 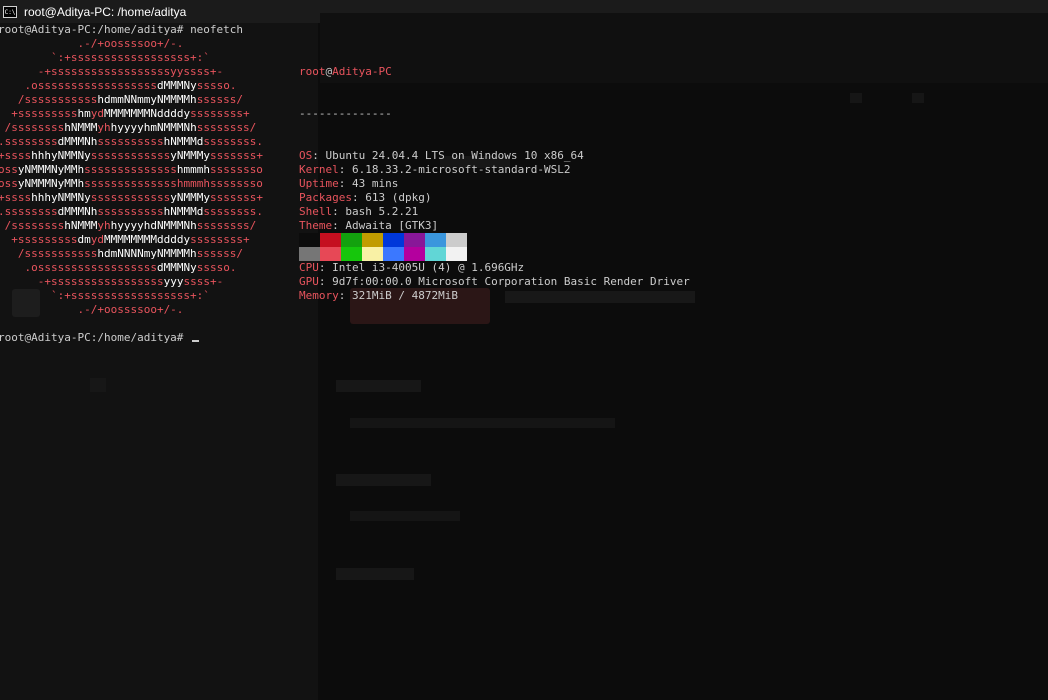 What do you see at coordinates (196, 341) in the screenshot?
I see `text-cursor` at bounding box center [196, 341].